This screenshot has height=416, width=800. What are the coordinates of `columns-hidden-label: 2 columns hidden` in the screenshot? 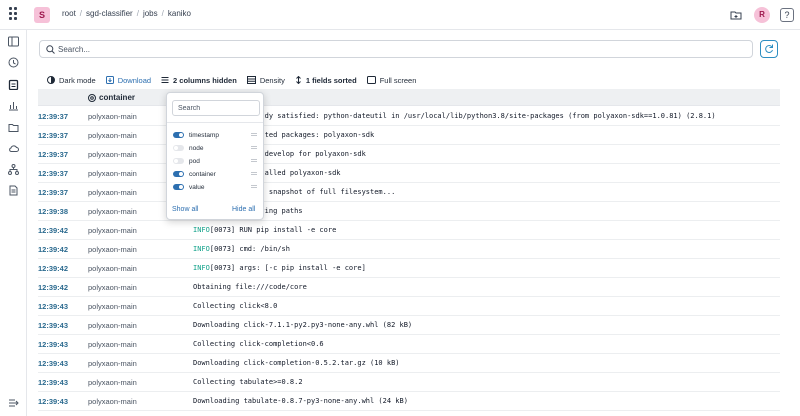 It's located at (205, 80).